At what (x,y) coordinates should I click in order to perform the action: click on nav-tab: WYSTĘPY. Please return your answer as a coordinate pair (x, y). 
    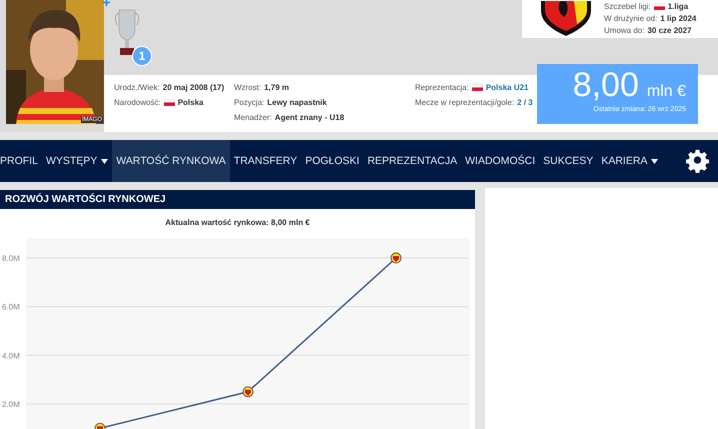
    Looking at the image, I should click on (77, 161).